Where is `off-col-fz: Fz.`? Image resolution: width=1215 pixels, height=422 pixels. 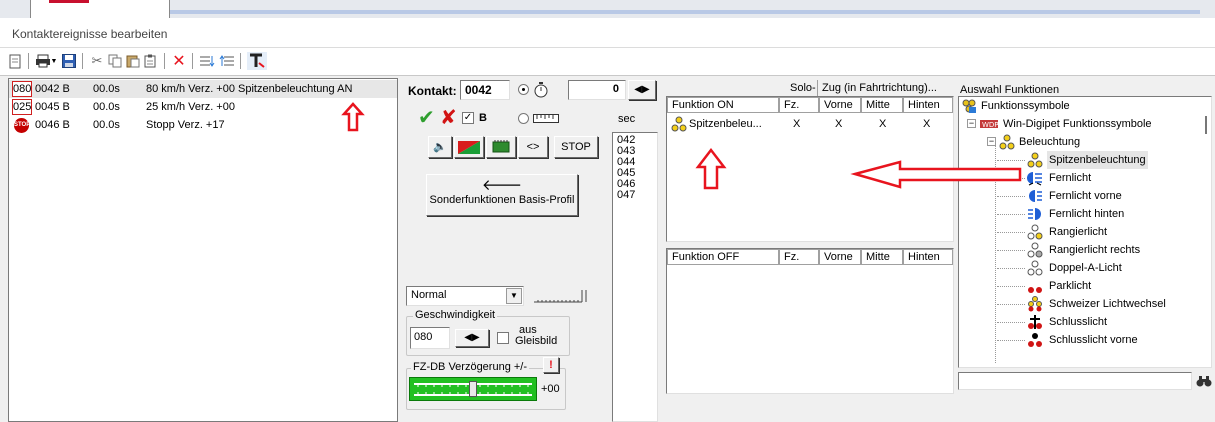 off-col-fz: Fz. is located at coordinates (799, 257).